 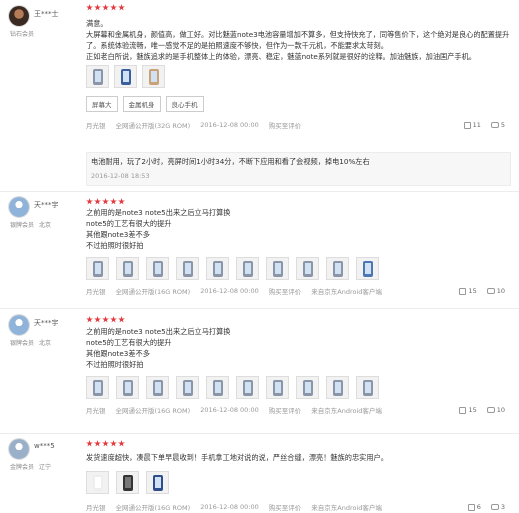 What do you see at coordinates (494, 125) in the screenshot?
I see `comment-icon` at bounding box center [494, 125].